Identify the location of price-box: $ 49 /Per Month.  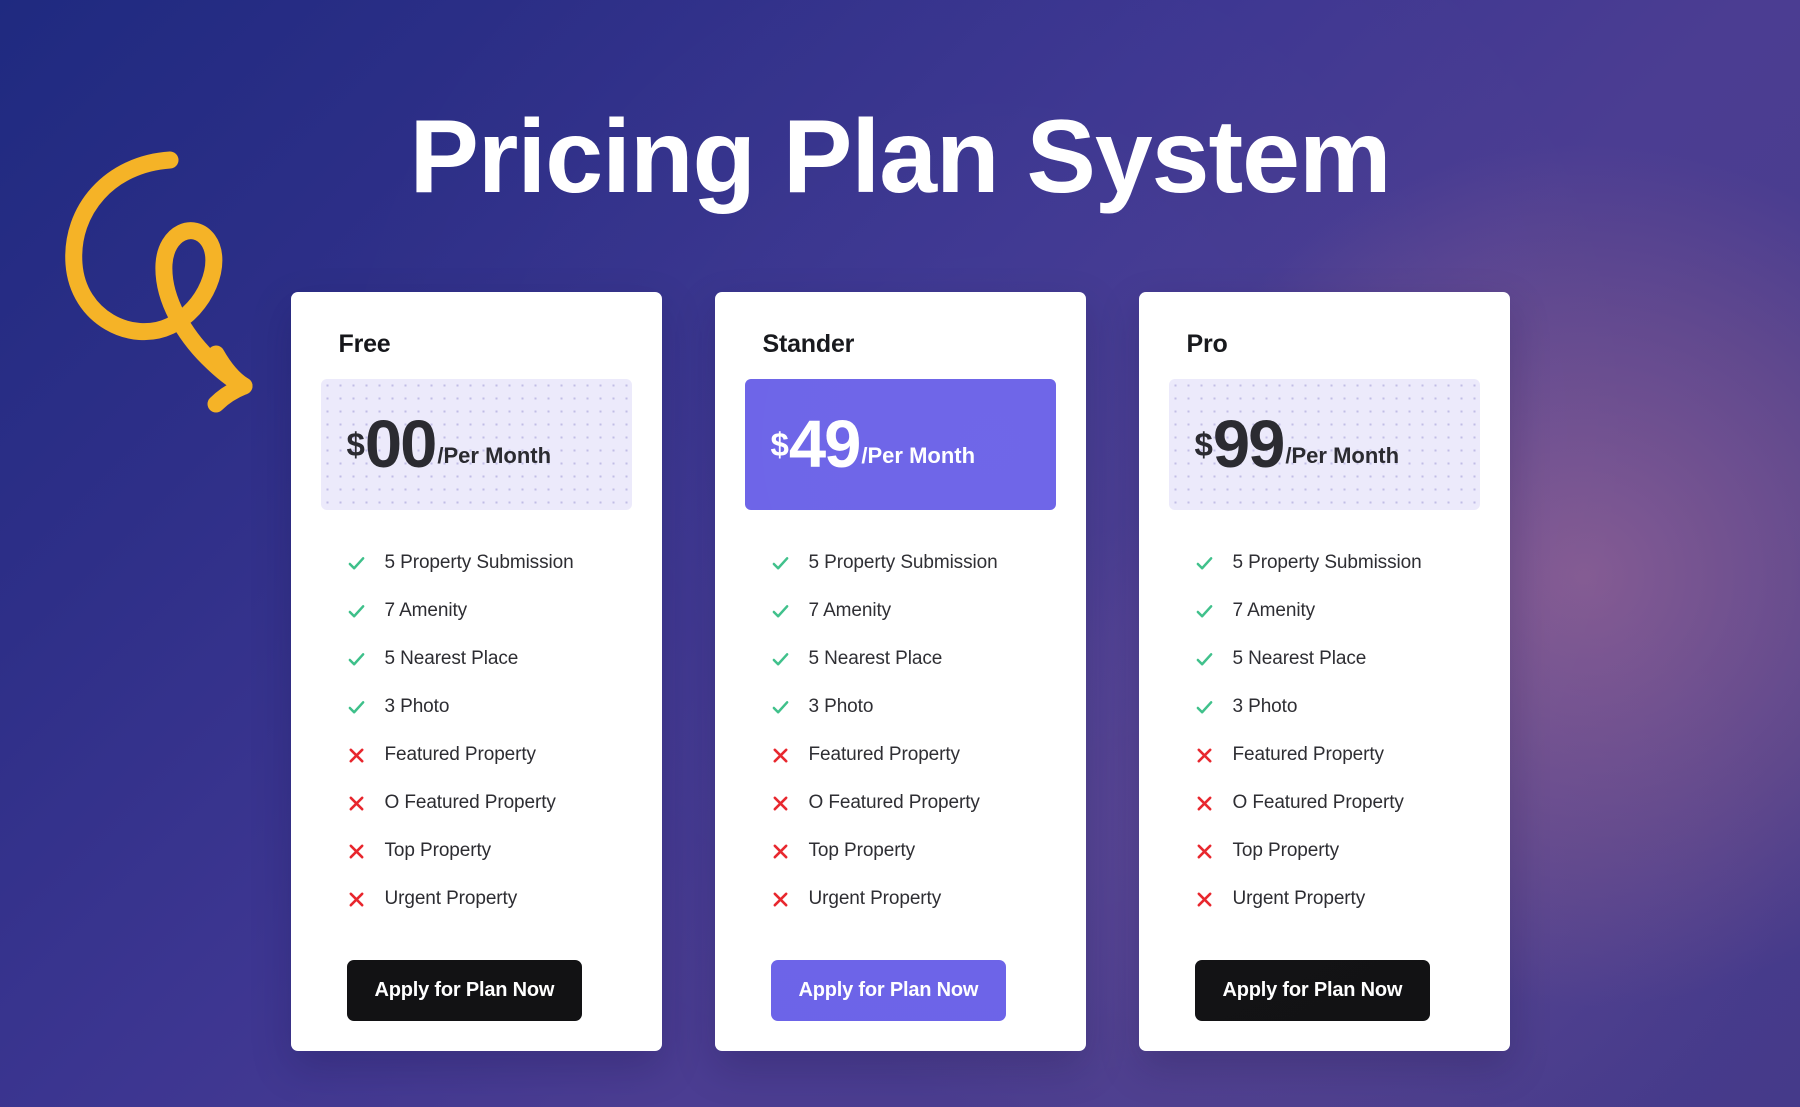
(900, 444).